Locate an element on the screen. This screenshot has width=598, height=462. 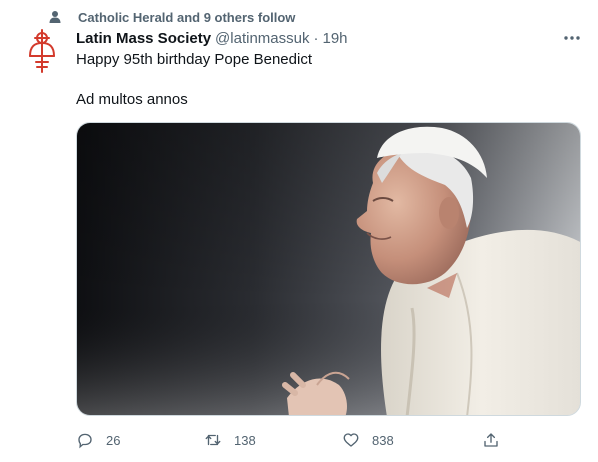
latin-mass-society-logo-icon is located at coordinates (42, 51).